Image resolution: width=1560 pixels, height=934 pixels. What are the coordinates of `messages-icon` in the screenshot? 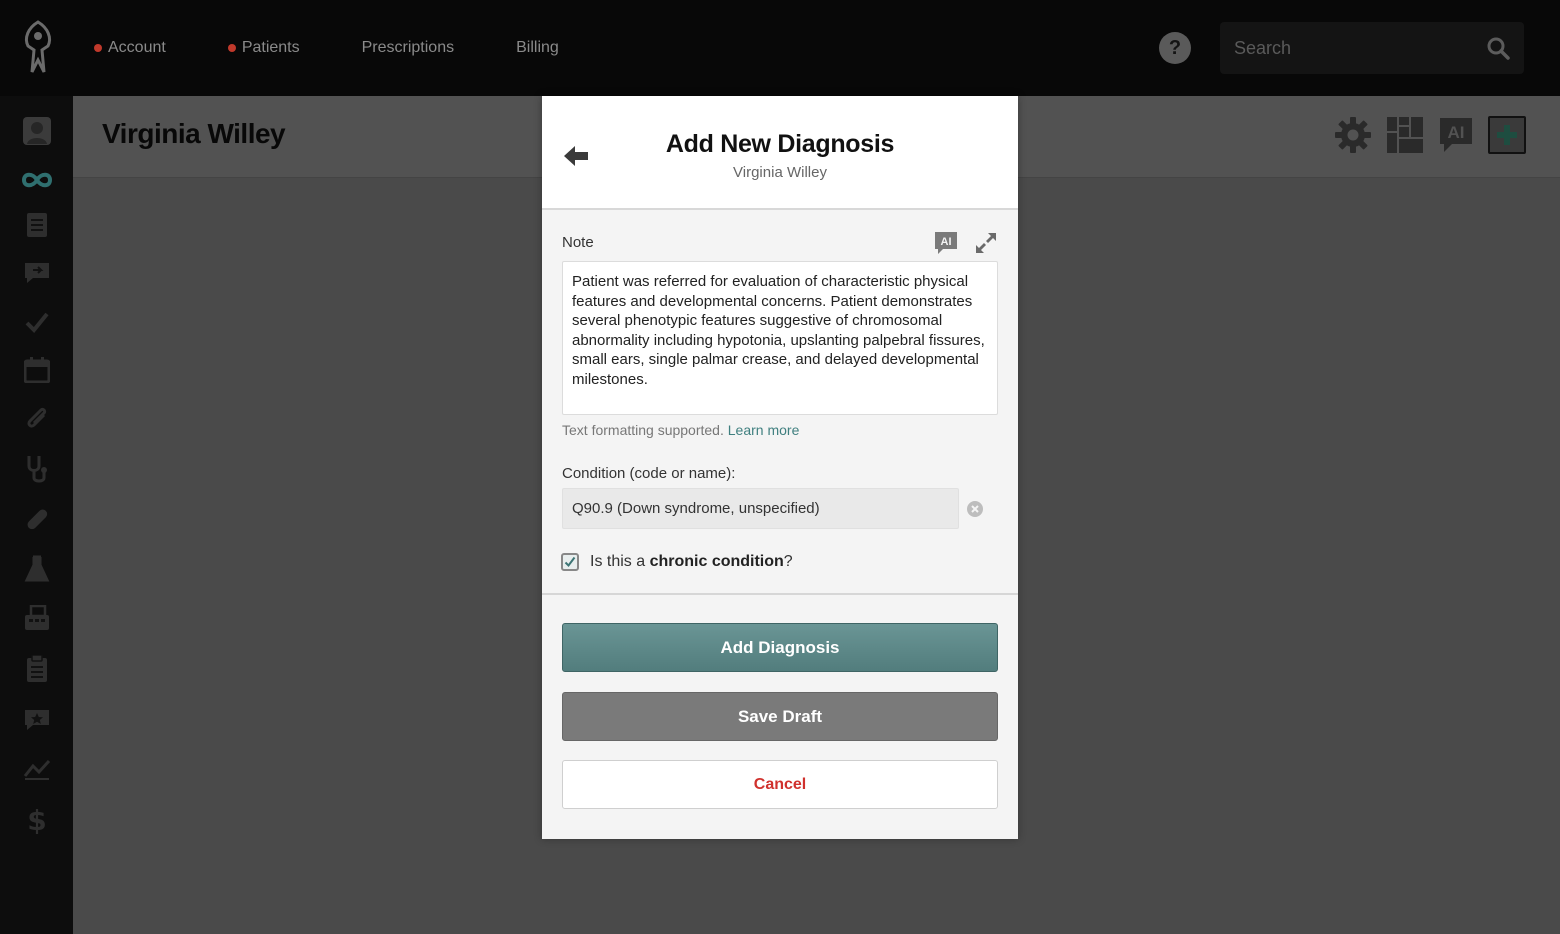 It's located at (37, 273).